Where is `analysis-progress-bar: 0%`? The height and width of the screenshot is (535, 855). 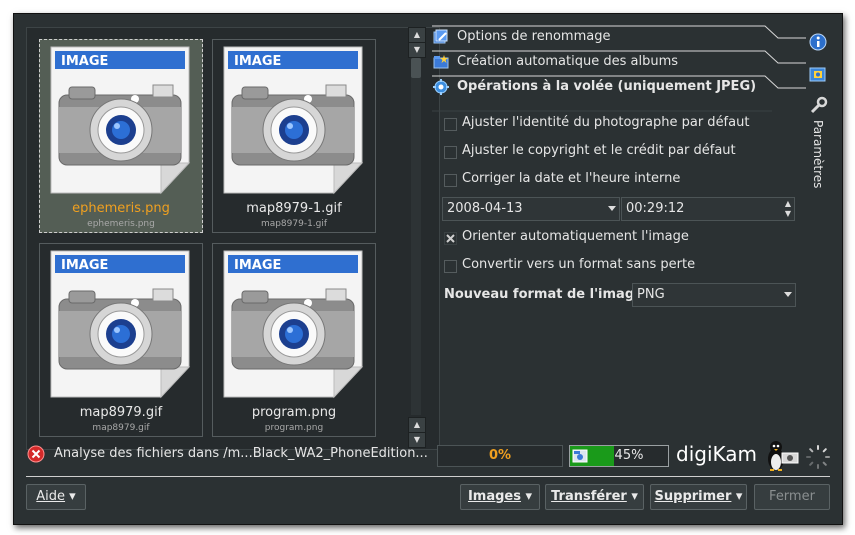 analysis-progress-bar: 0% is located at coordinates (500, 456).